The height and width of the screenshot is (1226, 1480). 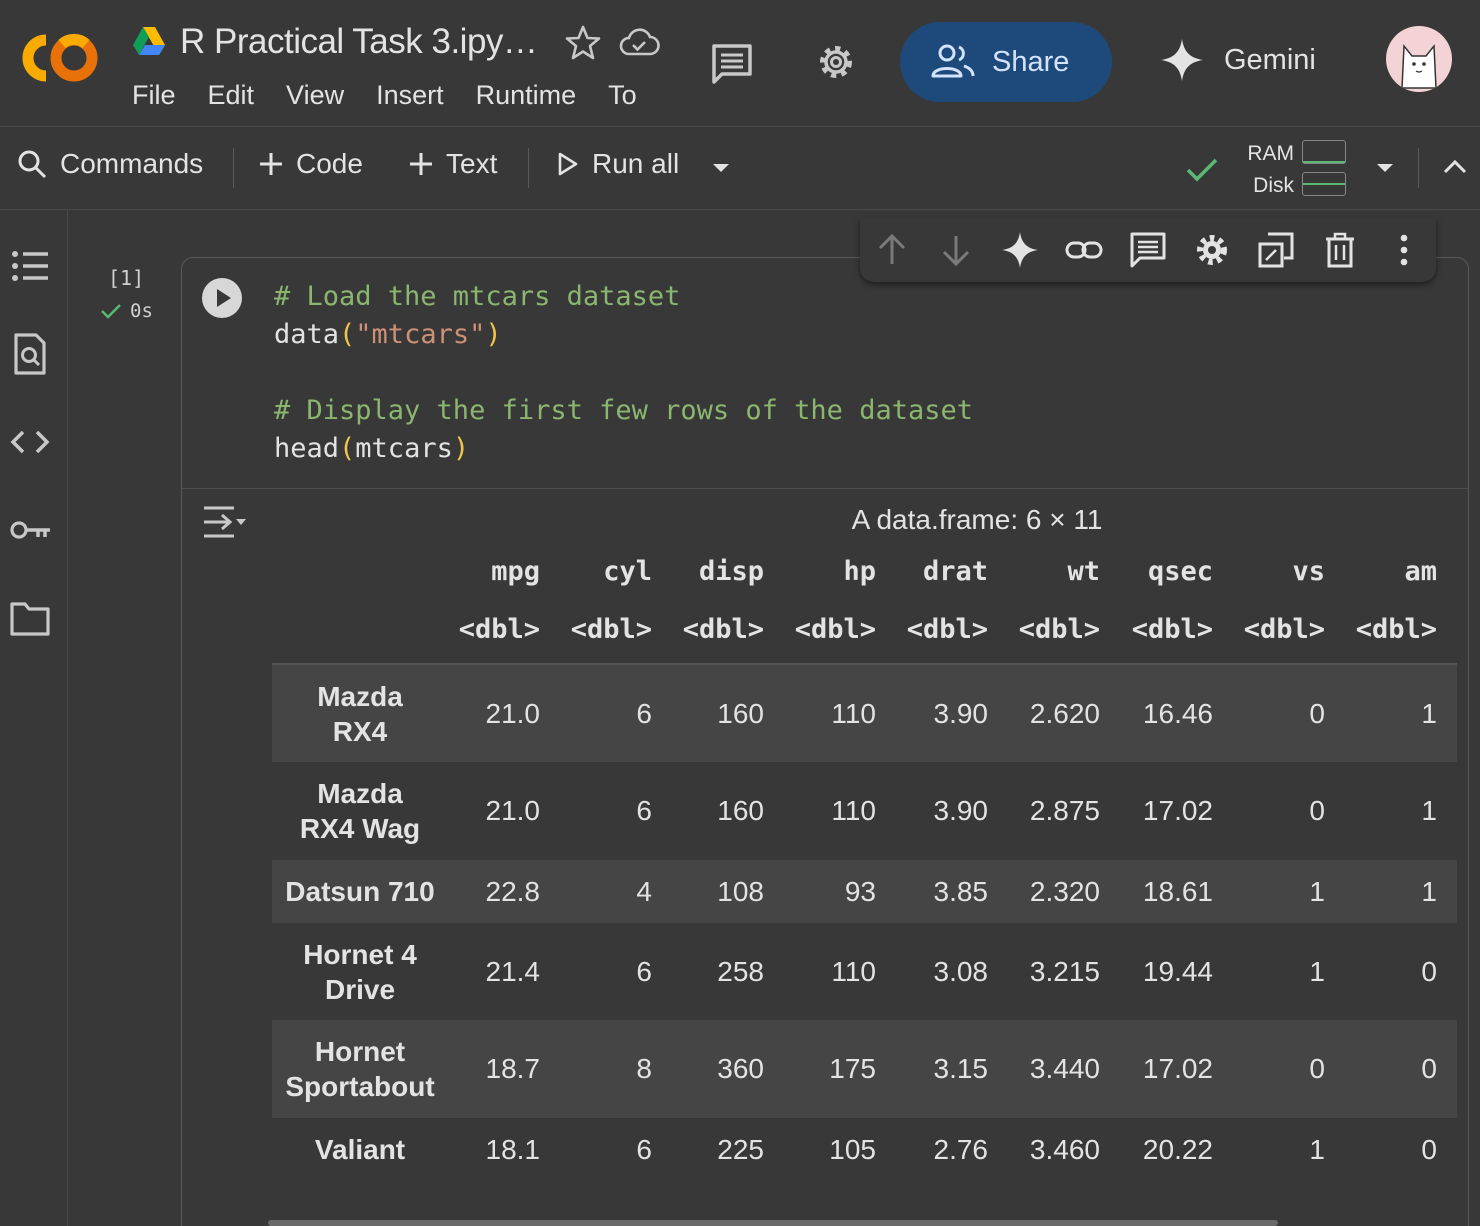 What do you see at coordinates (622, 95) in the screenshot?
I see `menu-tools: To` at bounding box center [622, 95].